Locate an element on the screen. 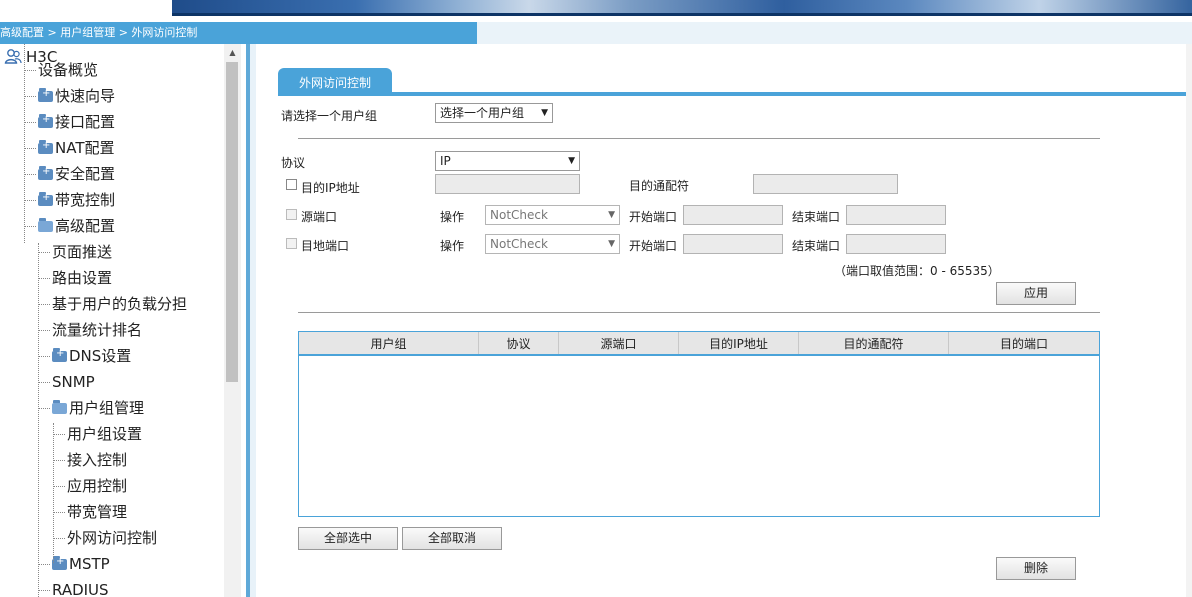 This screenshot has height=597, width=1192. sidebar-item: NAT配置 is located at coordinates (69, 148).